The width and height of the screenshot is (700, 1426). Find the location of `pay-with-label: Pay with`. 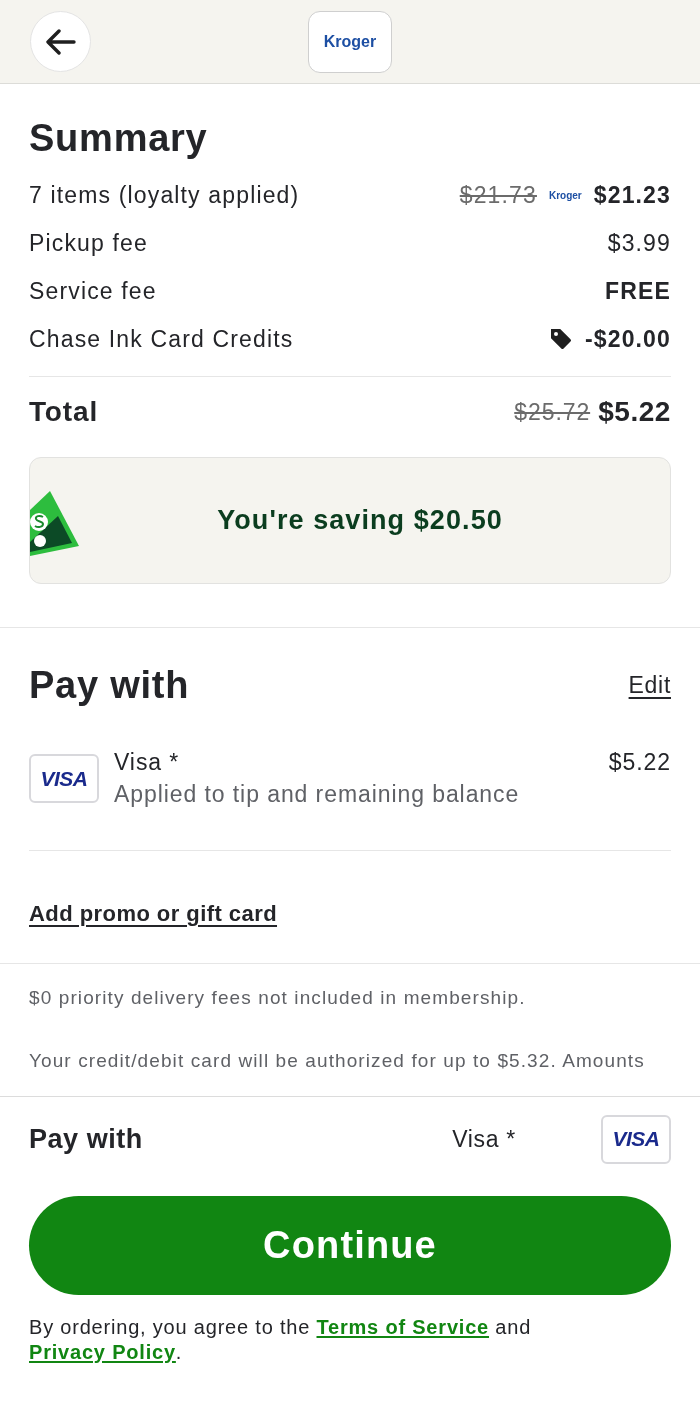

pay-with-label: Pay with is located at coordinates (86, 1139).